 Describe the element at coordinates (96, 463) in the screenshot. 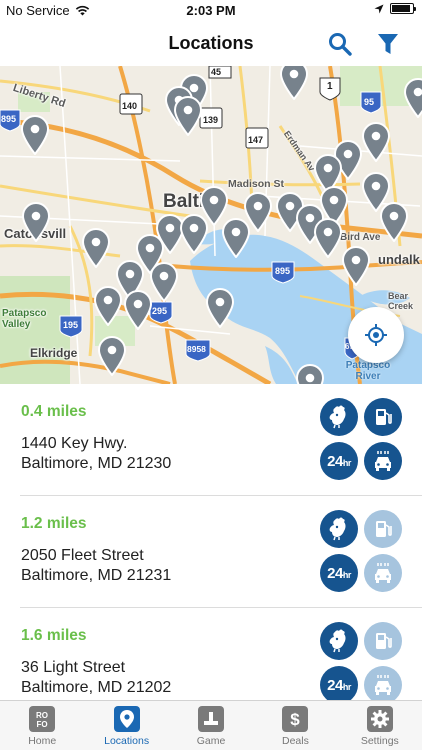

I see `location-city: Baltimore, MD 21230` at that location.